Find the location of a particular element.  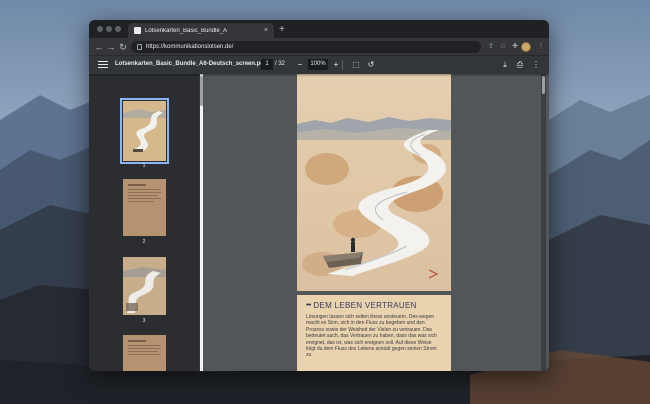

new-tab-button: + is located at coordinates (282, 29).